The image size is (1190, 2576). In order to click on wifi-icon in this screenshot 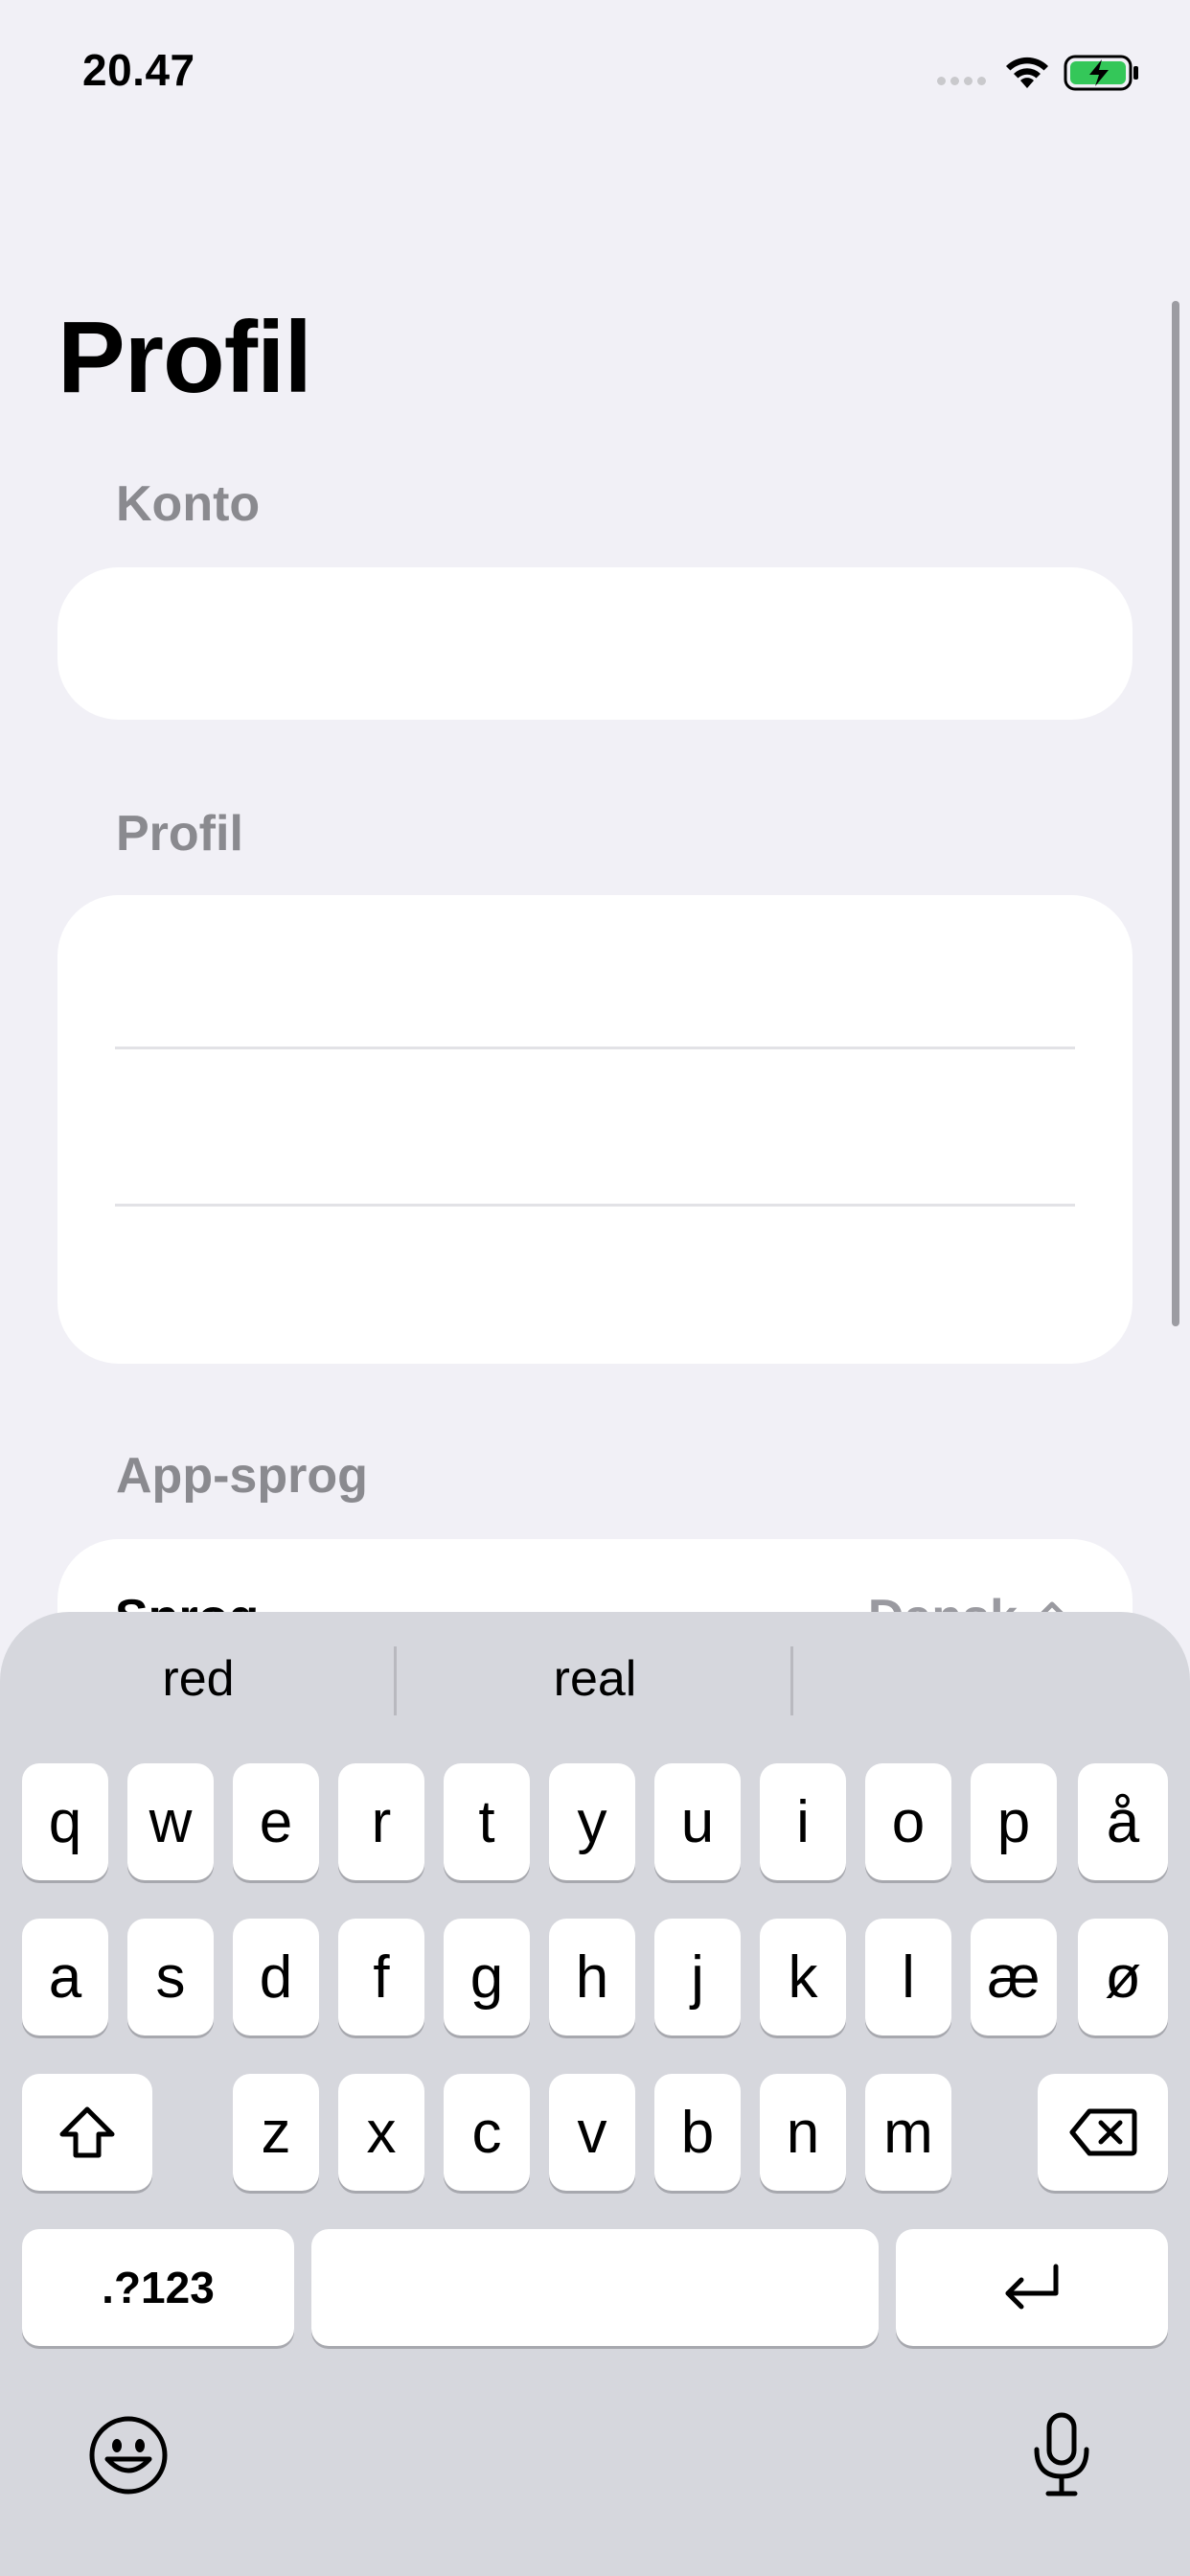, I will do `click(1027, 72)`.